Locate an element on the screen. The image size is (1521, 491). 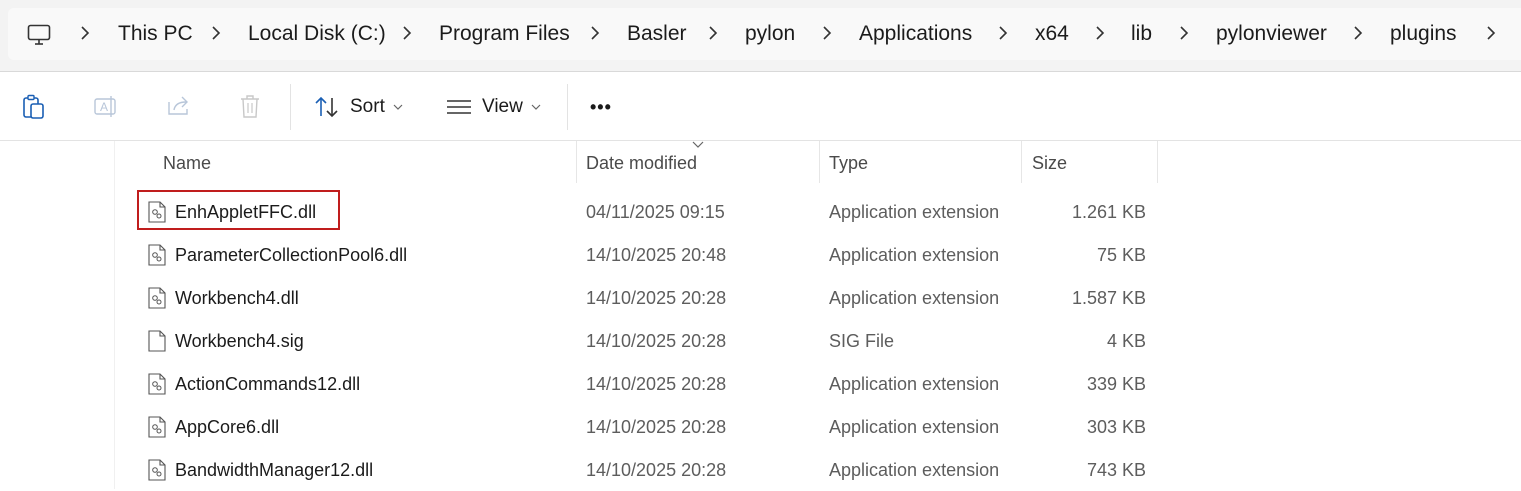
sort-label: Sort is located at coordinates (367, 106).